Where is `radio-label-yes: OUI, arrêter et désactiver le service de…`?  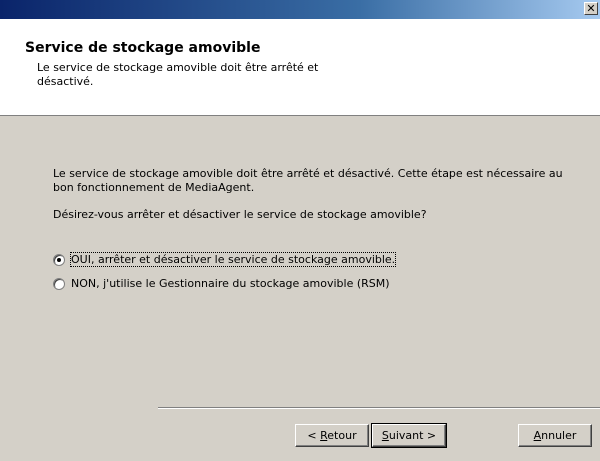 radio-label-yes: OUI, arrêter et désactiver le service de… is located at coordinates (233, 259).